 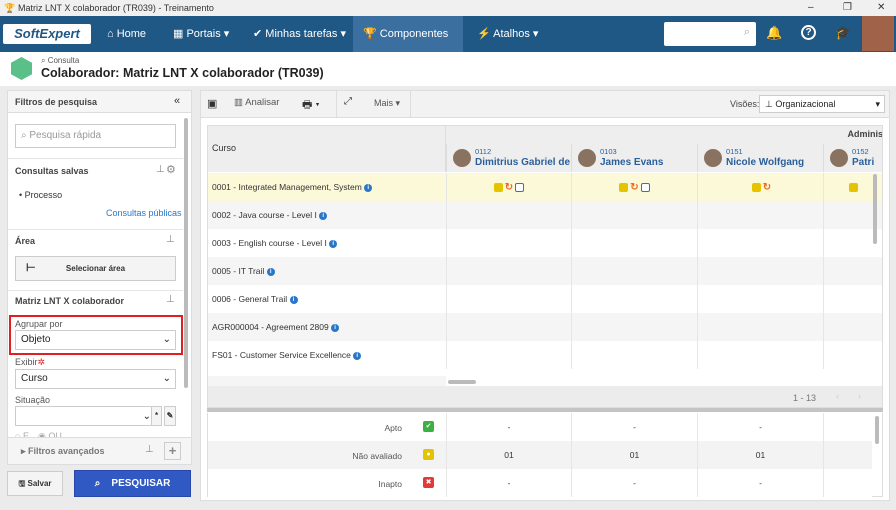 I want to click on minimize-button: ‒, so click(x=811, y=8).